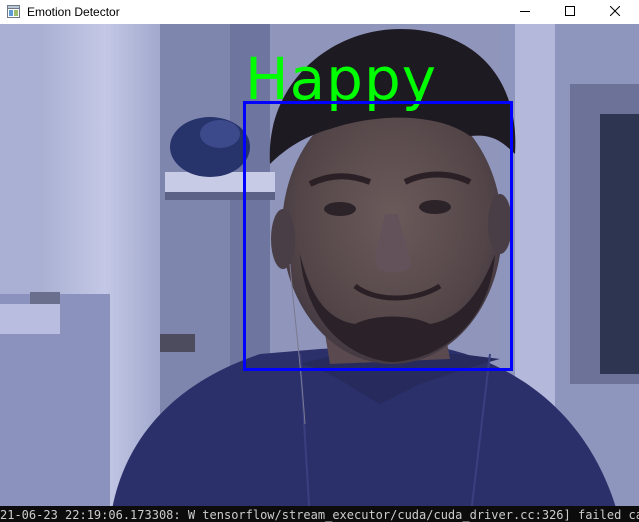 The image size is (639, 522). I want to click on app-window-icon, so click(13, 11).